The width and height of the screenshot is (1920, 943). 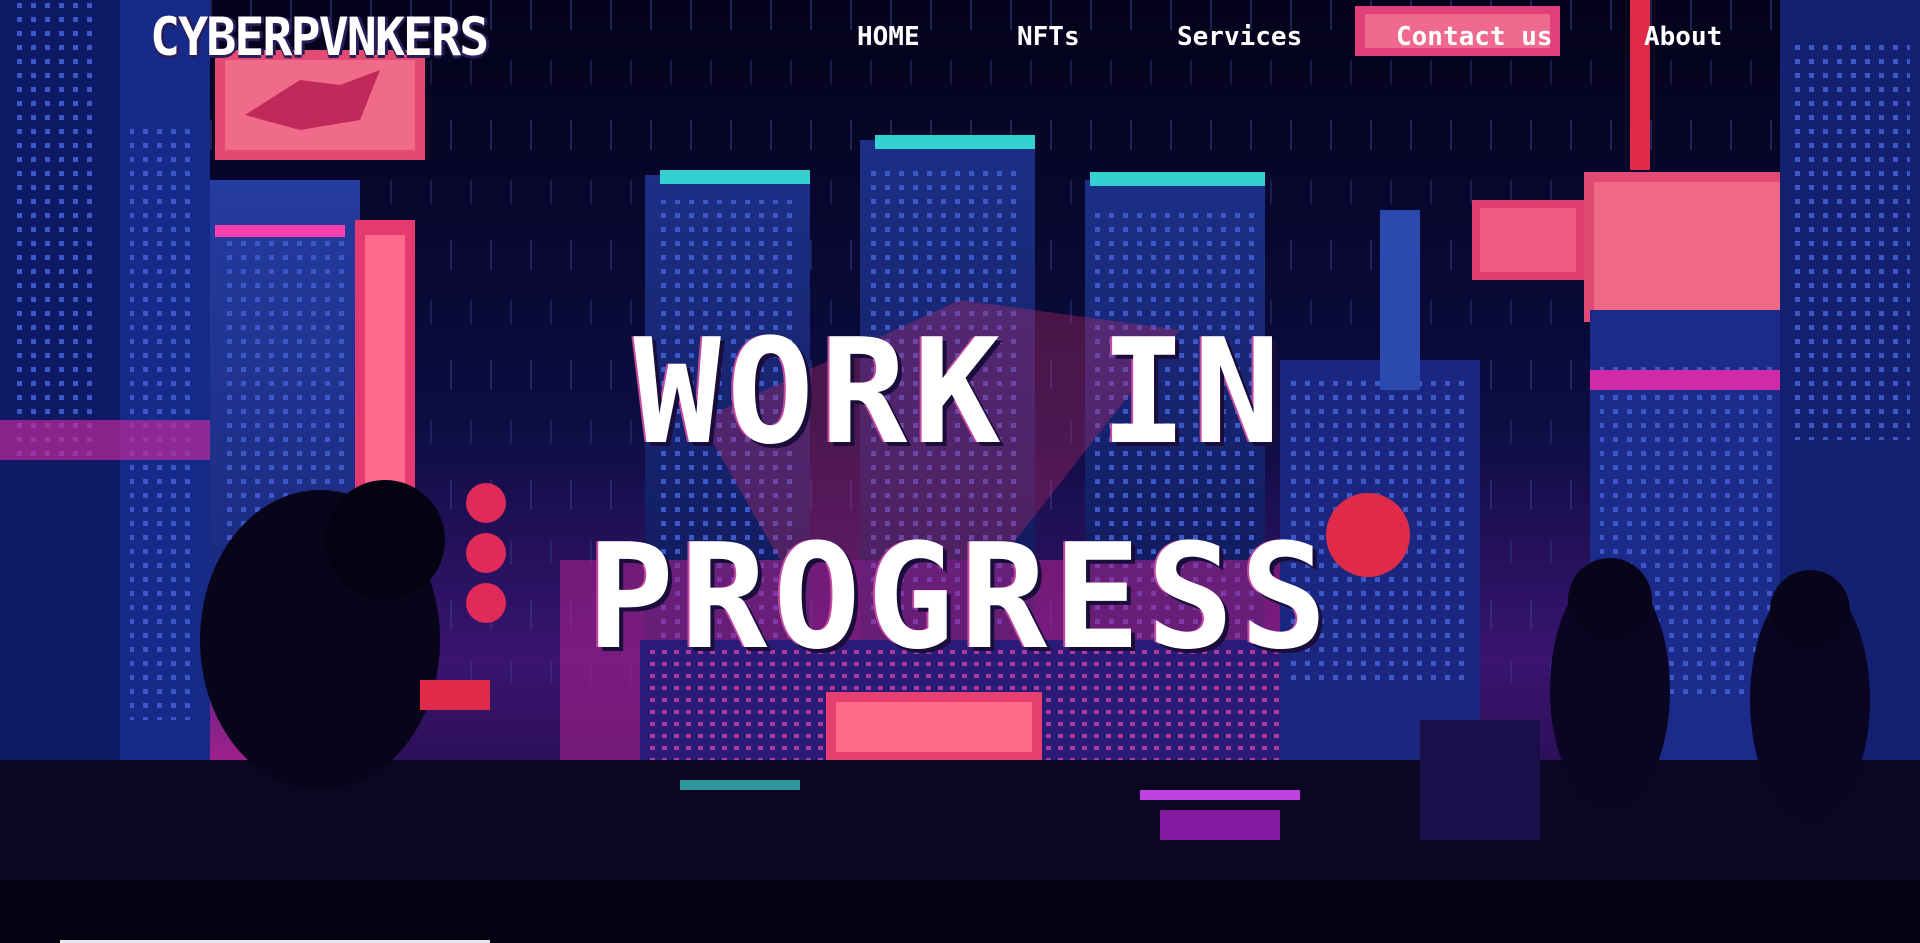 I want to click on nav-about-link: About, so click(x=1683, y=37).